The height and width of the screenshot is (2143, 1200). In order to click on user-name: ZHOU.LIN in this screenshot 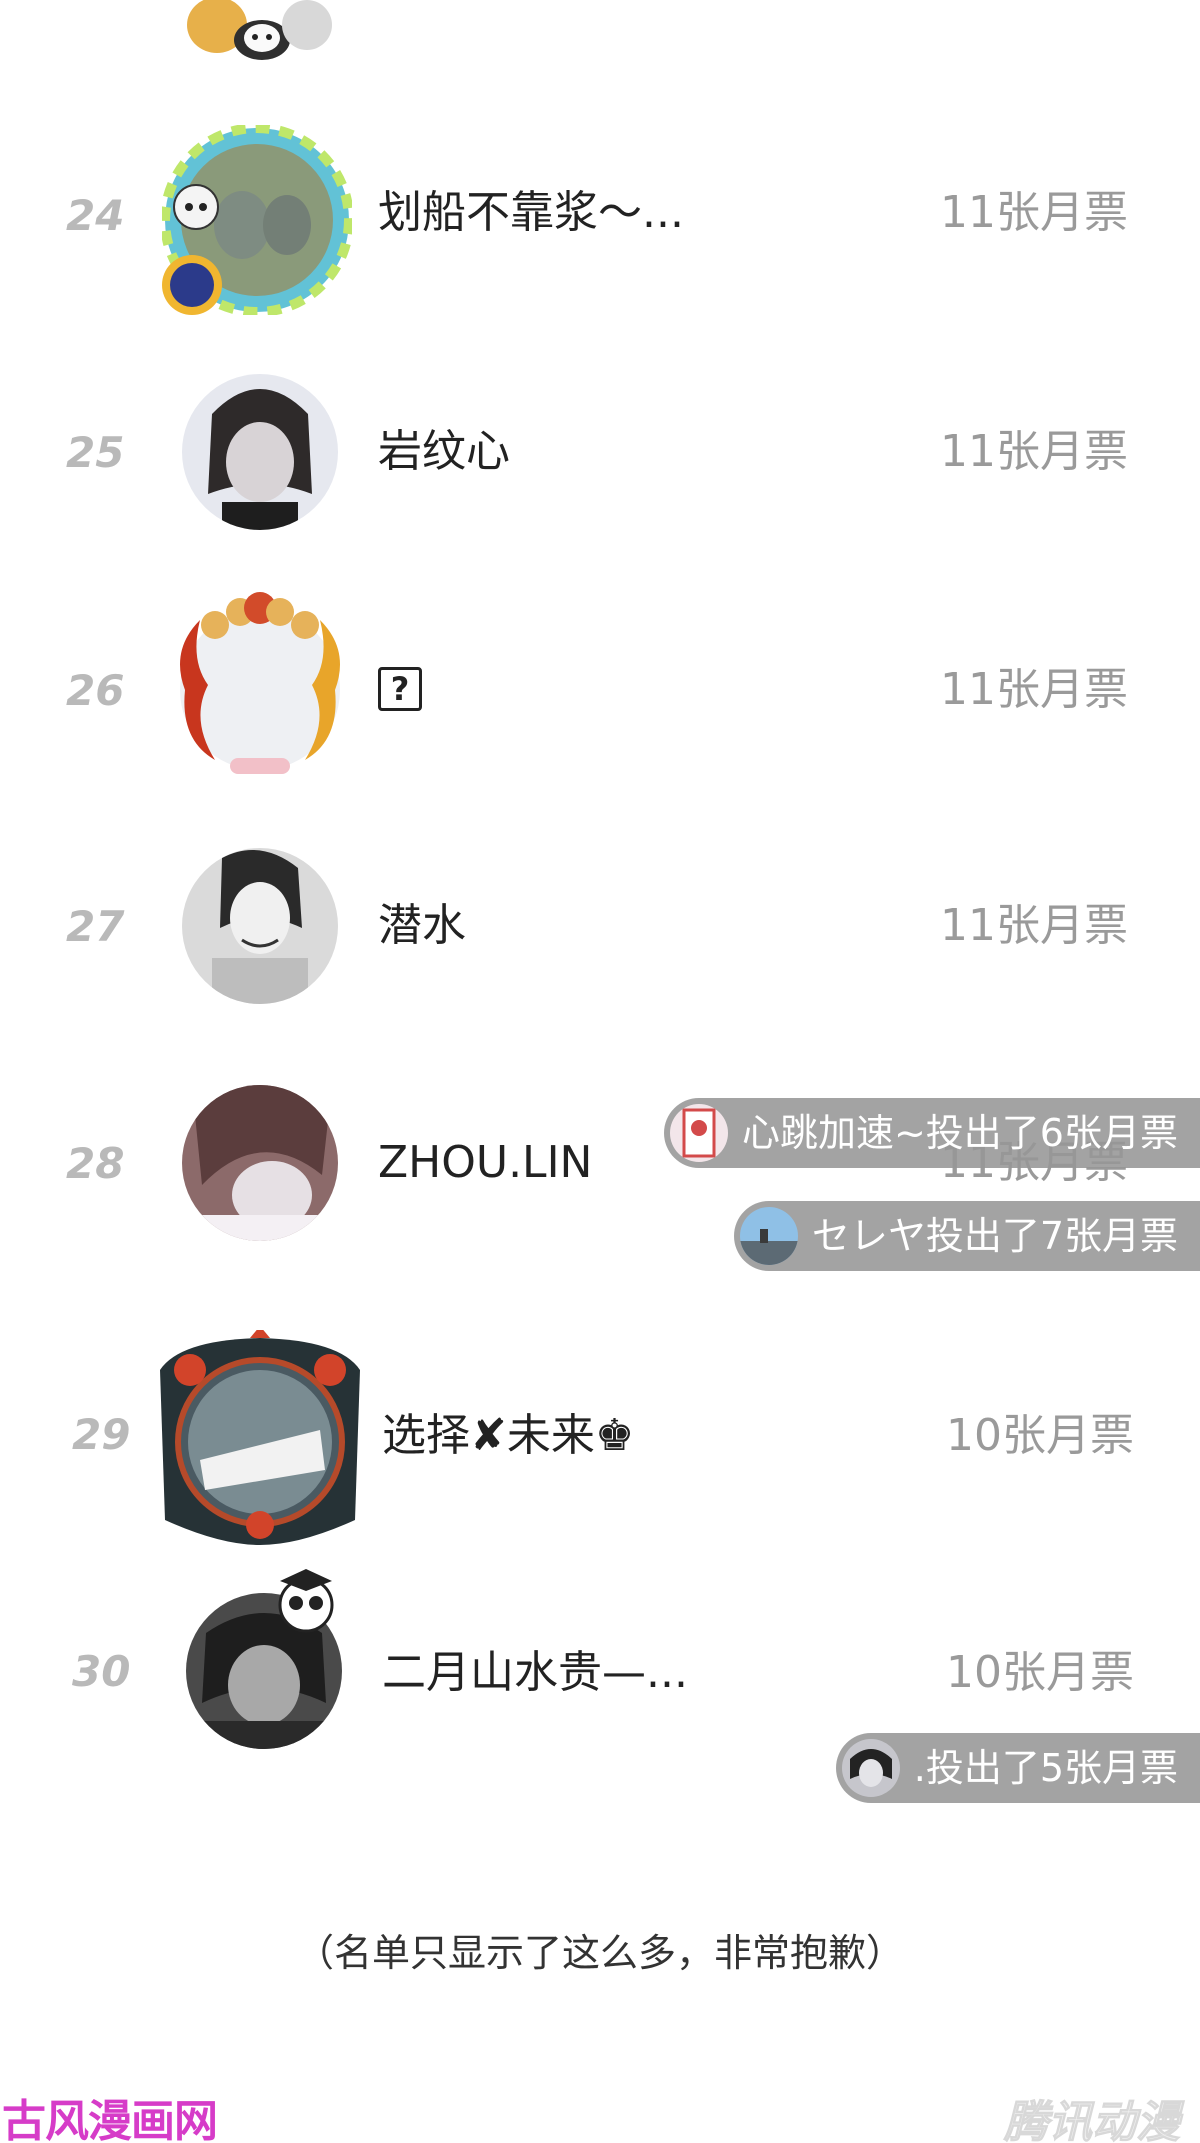, I will do `click(485, 1163)`.